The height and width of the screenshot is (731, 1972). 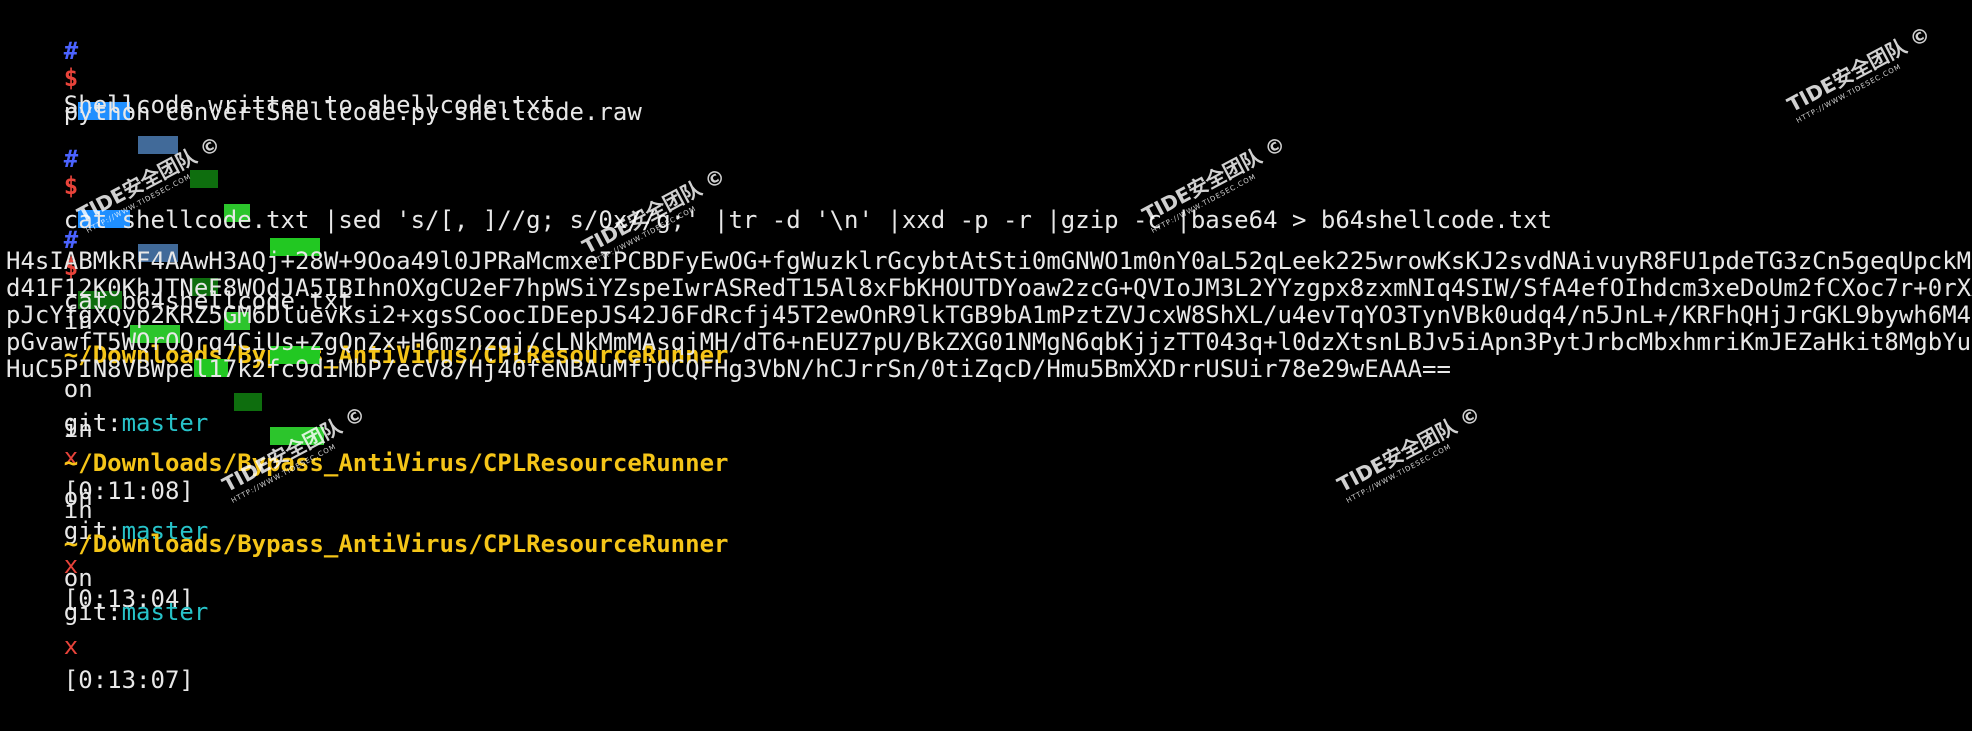 What do you see at coordinates (128, 680) in the screenshot?
I see `prompt-timestamp: [0:13:07]` at bounding box center [128, 680].